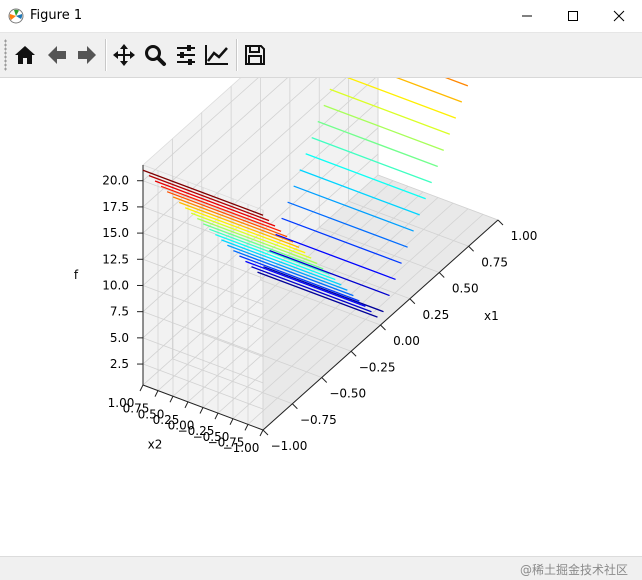  I want to click on zoom-button, so click(155, 55).